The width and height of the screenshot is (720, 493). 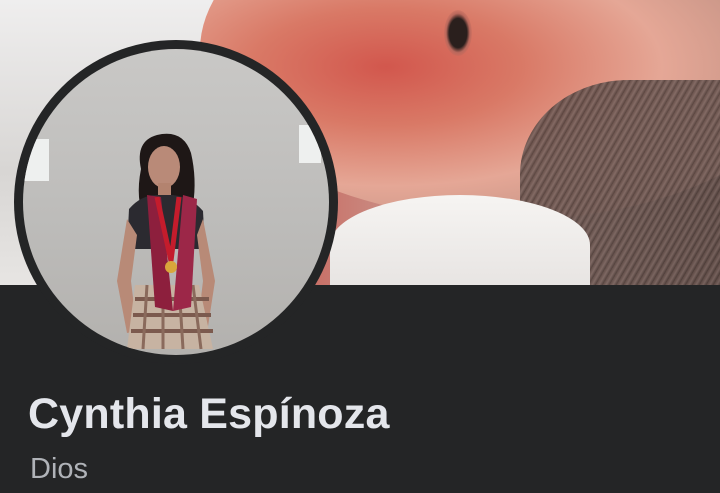 I want to click on cover-baby-eye, so click(x=458, y=33).